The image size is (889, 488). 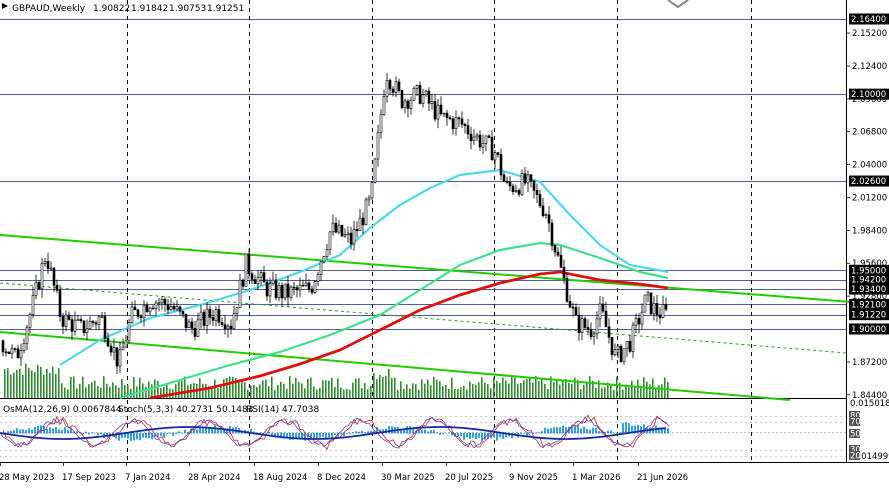 I want to click on dropdown-triangle-icon, so click(x=5, y=6).